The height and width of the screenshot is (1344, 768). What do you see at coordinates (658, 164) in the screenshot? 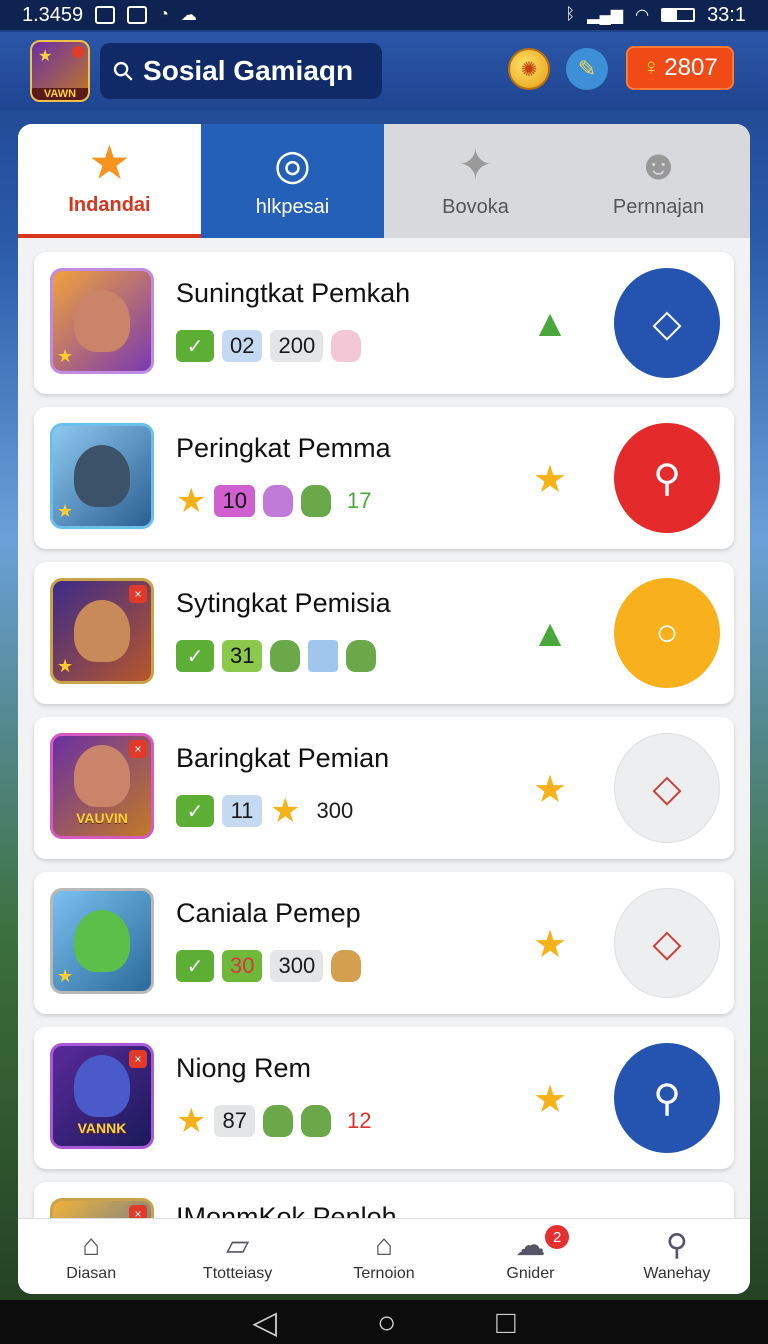
I see `person-icon: ☻` at bounding box center [658, 164].